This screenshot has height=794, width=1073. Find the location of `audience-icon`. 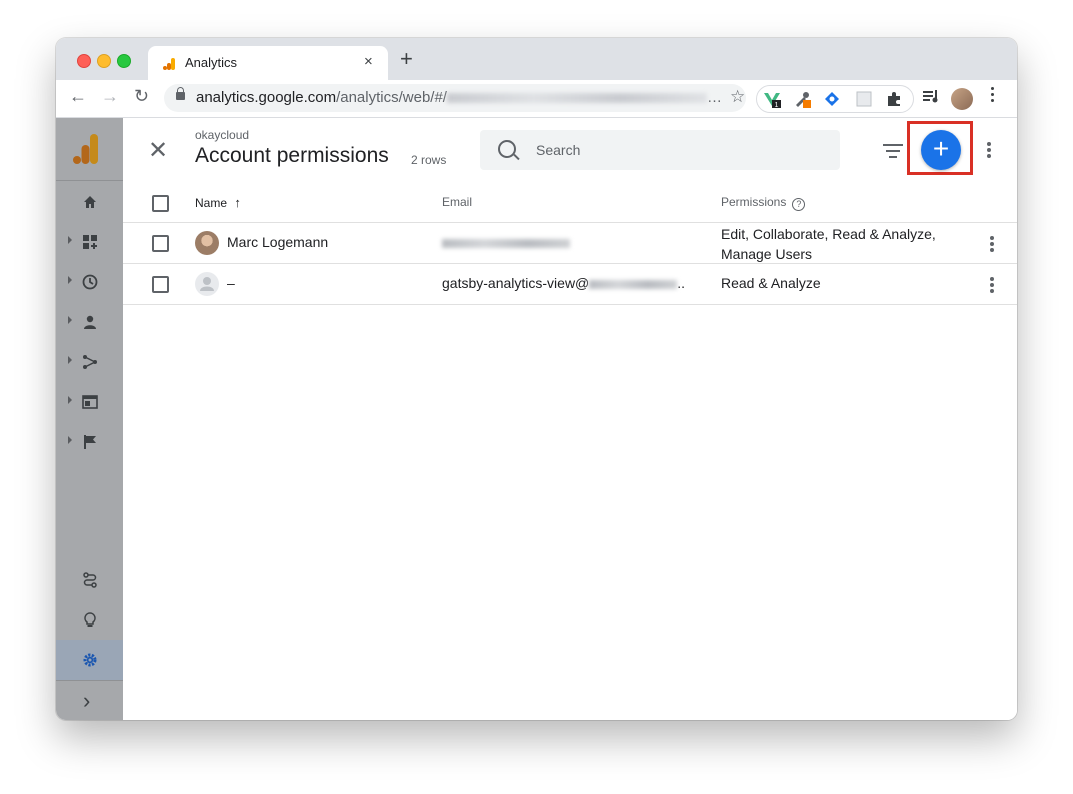

audience-icon is located at coordinates (90, 322).